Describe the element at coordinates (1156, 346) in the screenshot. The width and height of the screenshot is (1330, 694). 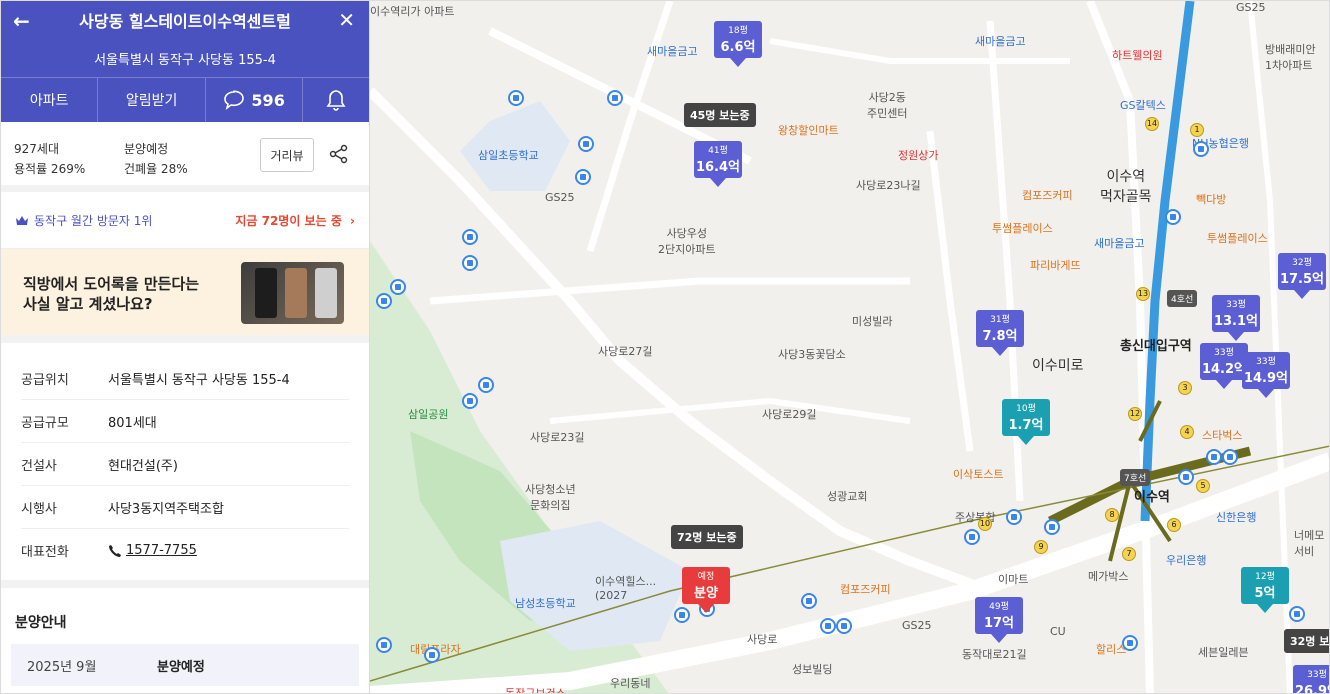
I see `map-label: 총신대입구역` at that location.